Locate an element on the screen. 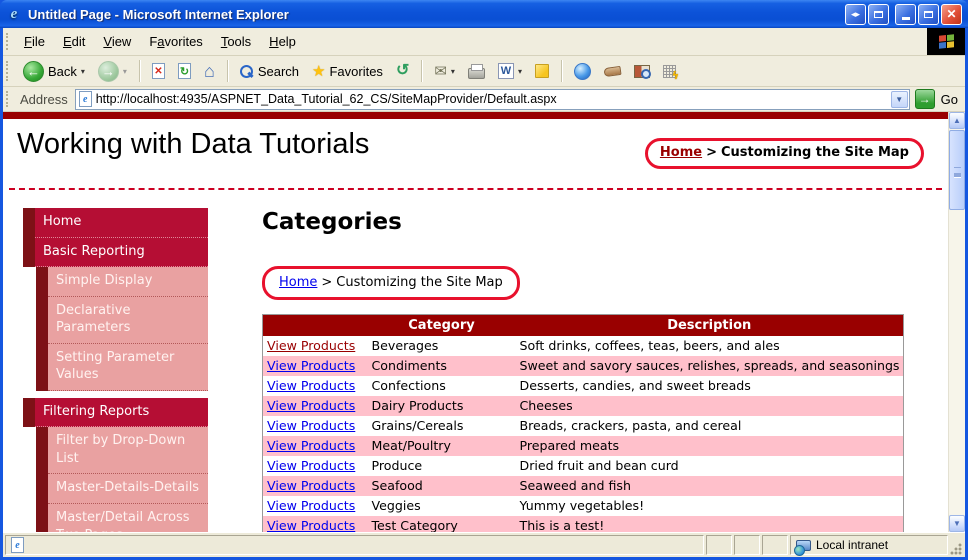 The image size is (968, 560). menu-view: View is located at coordinates (117, 41).